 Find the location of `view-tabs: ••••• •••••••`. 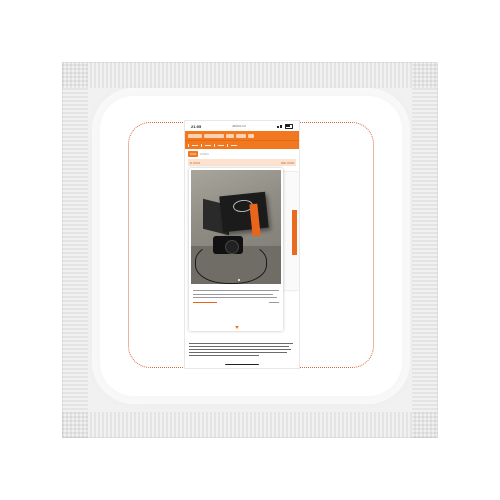

view-tabs: ••••• ••••••• is located at coordinates (242, 153).